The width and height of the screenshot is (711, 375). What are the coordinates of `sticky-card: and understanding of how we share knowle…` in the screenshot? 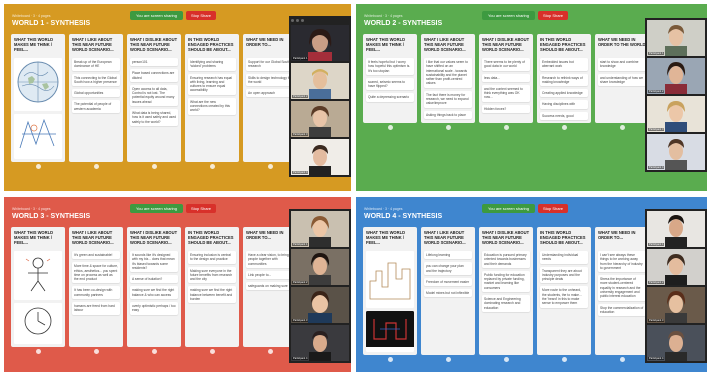 It's located at (622, 80).